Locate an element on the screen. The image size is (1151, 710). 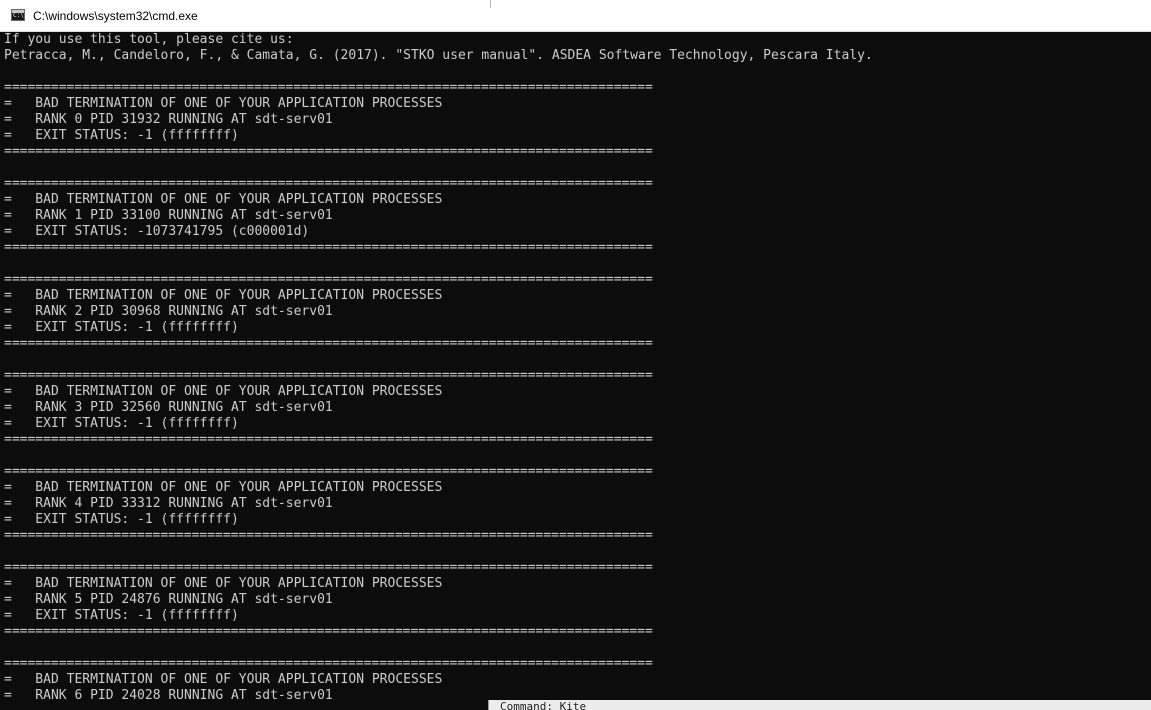
window-title: C:\windows\system32\cmd.exe is located at coordinates (115, 16).